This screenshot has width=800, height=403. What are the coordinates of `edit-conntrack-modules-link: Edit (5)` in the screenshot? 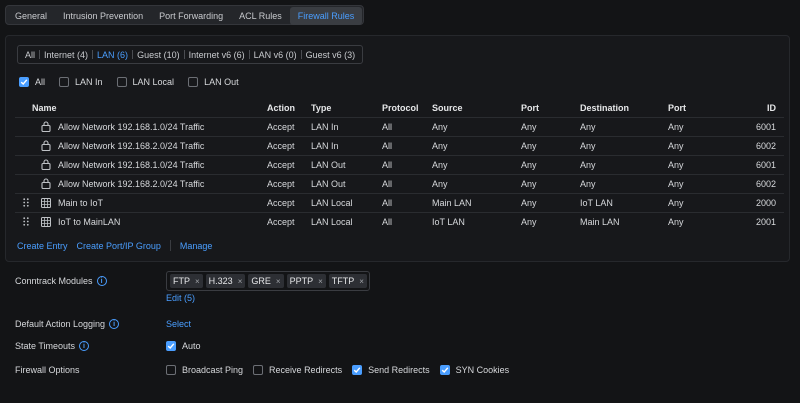 It's located at (180, 298).